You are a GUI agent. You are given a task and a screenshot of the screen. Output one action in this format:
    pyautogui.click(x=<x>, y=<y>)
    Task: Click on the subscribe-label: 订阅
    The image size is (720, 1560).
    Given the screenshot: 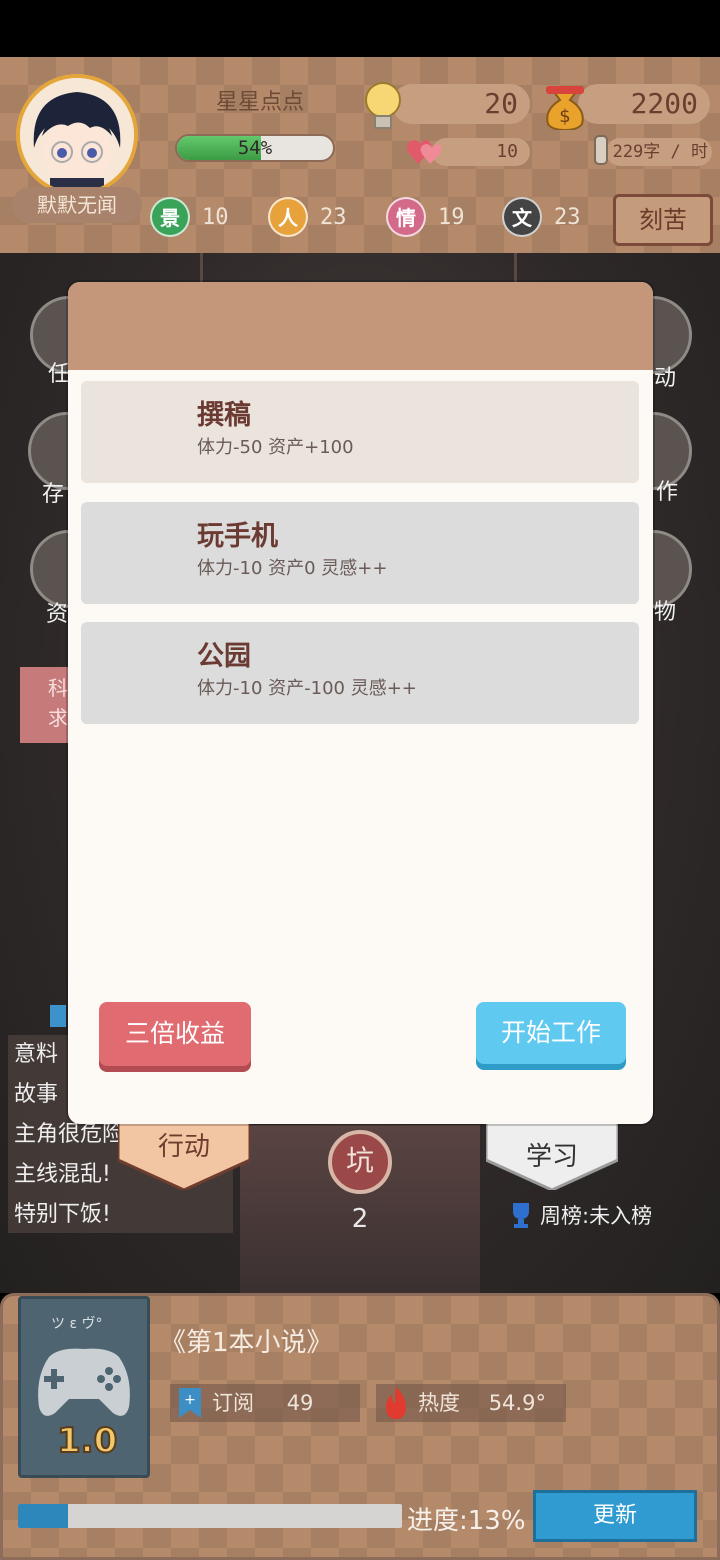 What is the action you would take?
    pyautogui.click(x=233, y=1403)
    